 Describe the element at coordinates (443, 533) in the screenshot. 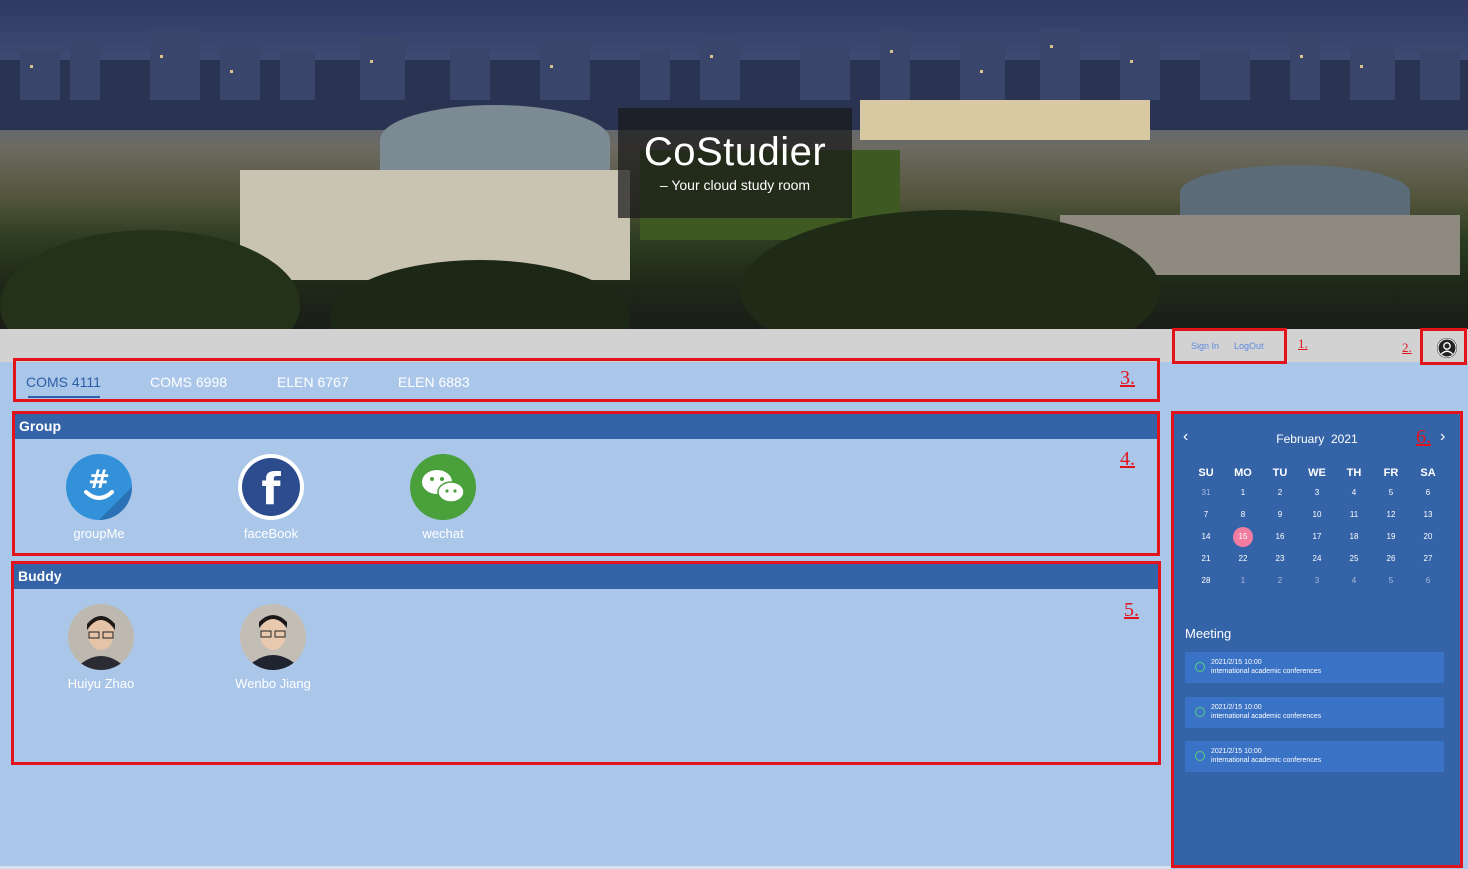

I see `wechat-label: wechat` at that location.